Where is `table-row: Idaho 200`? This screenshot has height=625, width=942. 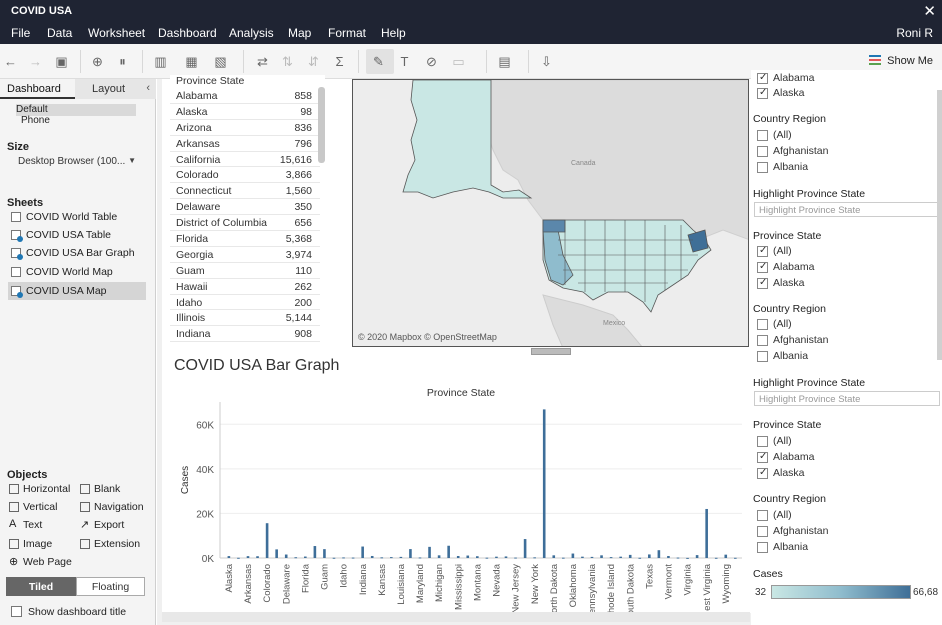
table-row: Idaho 200 is located at coordinates (245, 303).